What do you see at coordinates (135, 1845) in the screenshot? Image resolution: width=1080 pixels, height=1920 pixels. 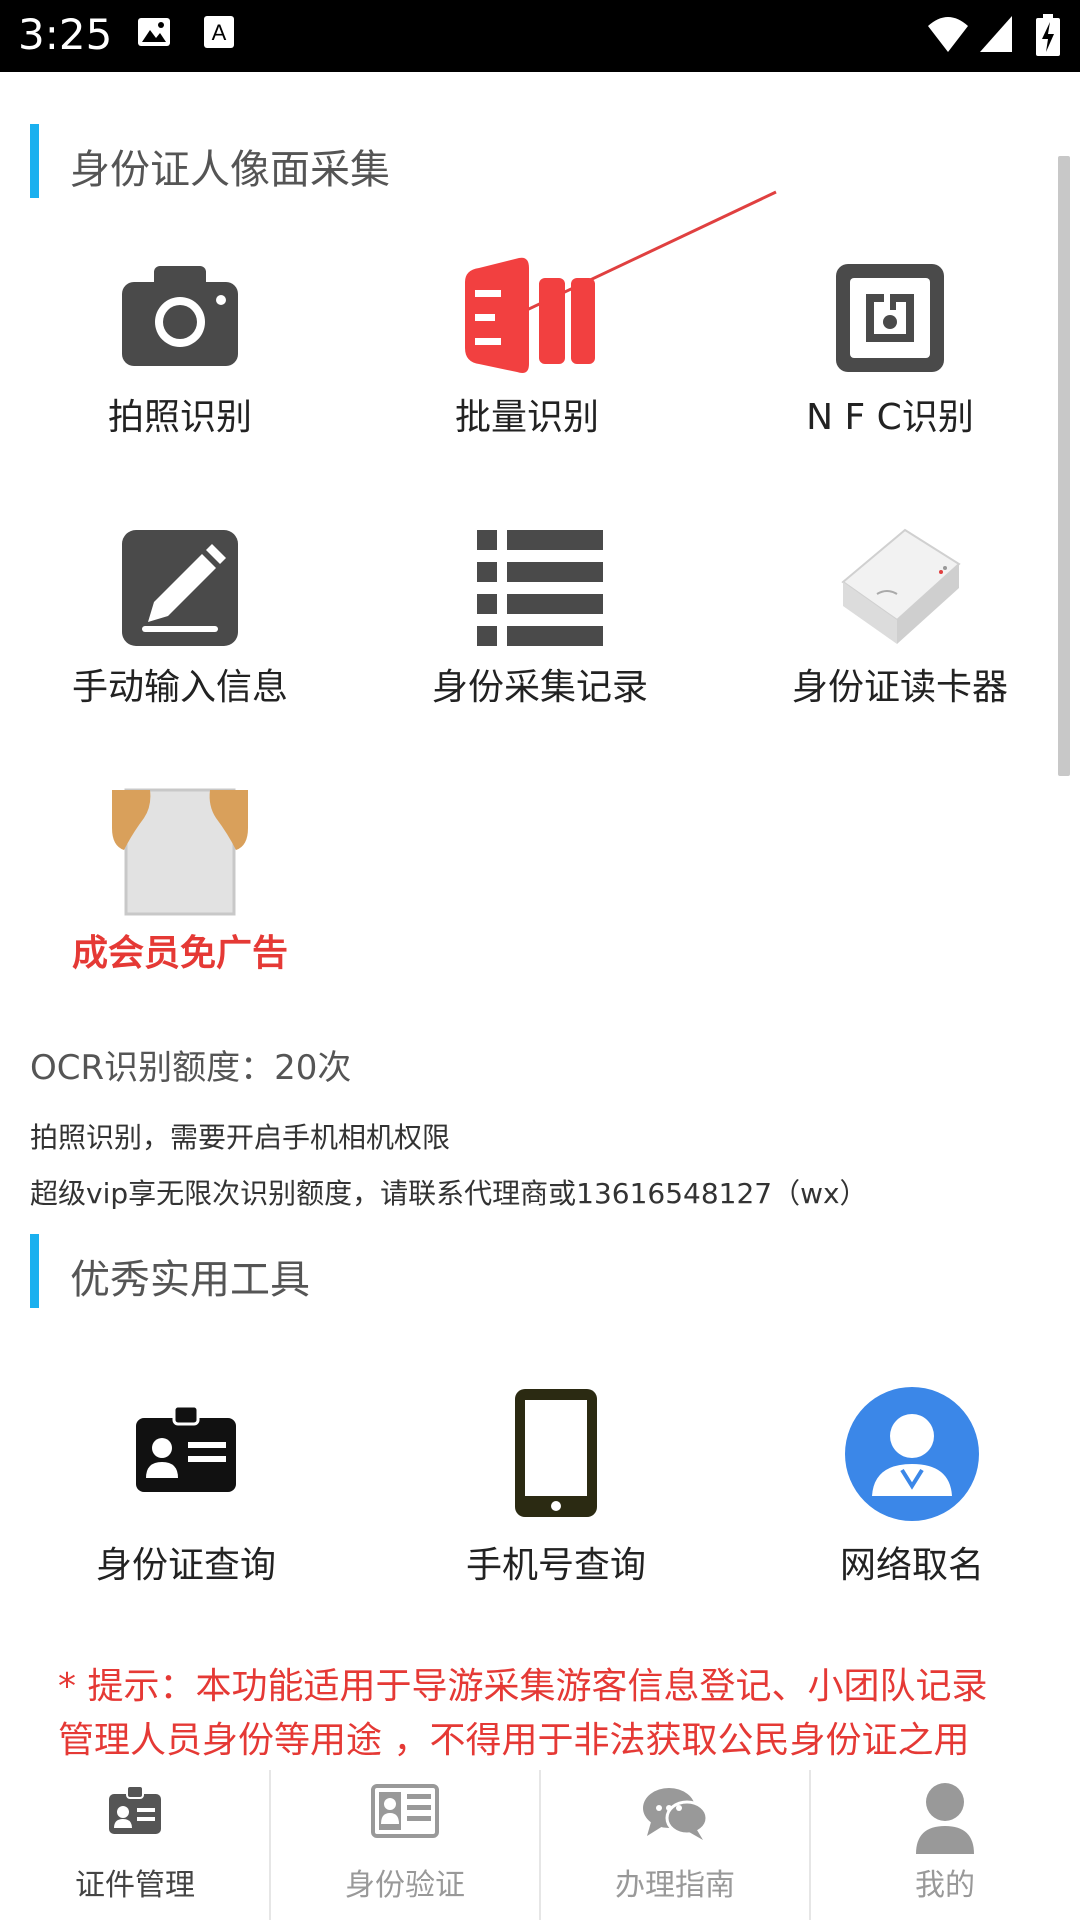 I see `tab-document-management: 证件管理` at bounding box center [135, 1845].